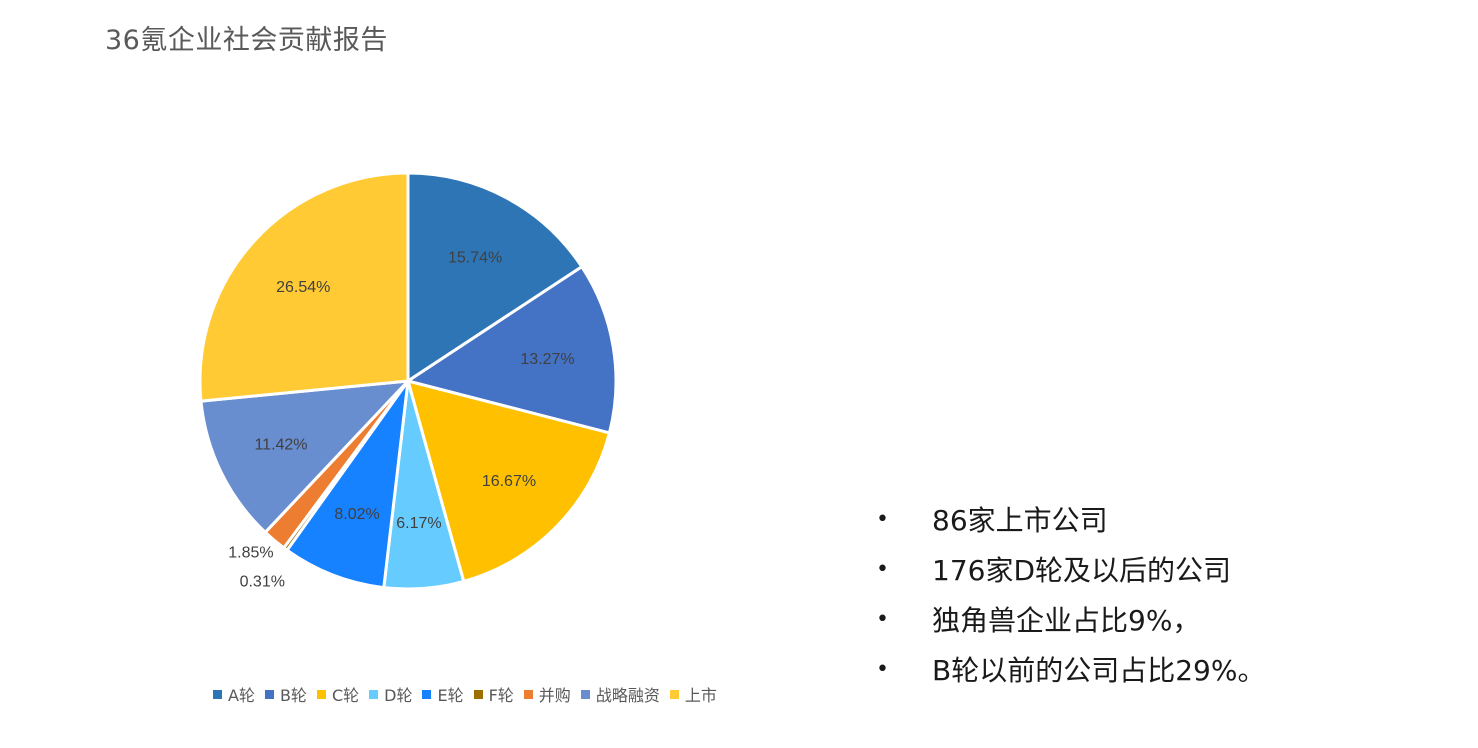 This screenshot has width=1478, height=748. I want to click on legend-label: E轮, so click(450, 695).